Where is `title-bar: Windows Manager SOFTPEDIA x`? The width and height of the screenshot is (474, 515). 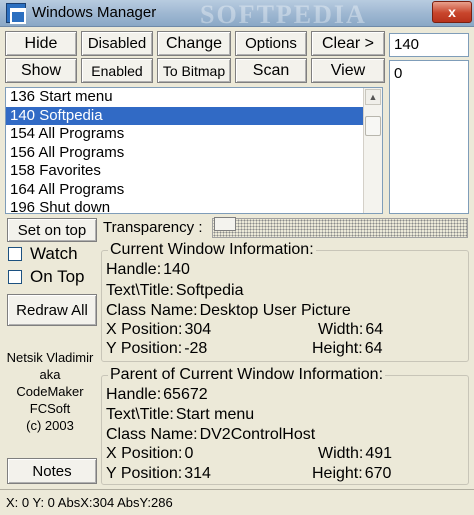 title-bar: Windows Manager SOFTPEDIA x is located at coordinates (237, 14).